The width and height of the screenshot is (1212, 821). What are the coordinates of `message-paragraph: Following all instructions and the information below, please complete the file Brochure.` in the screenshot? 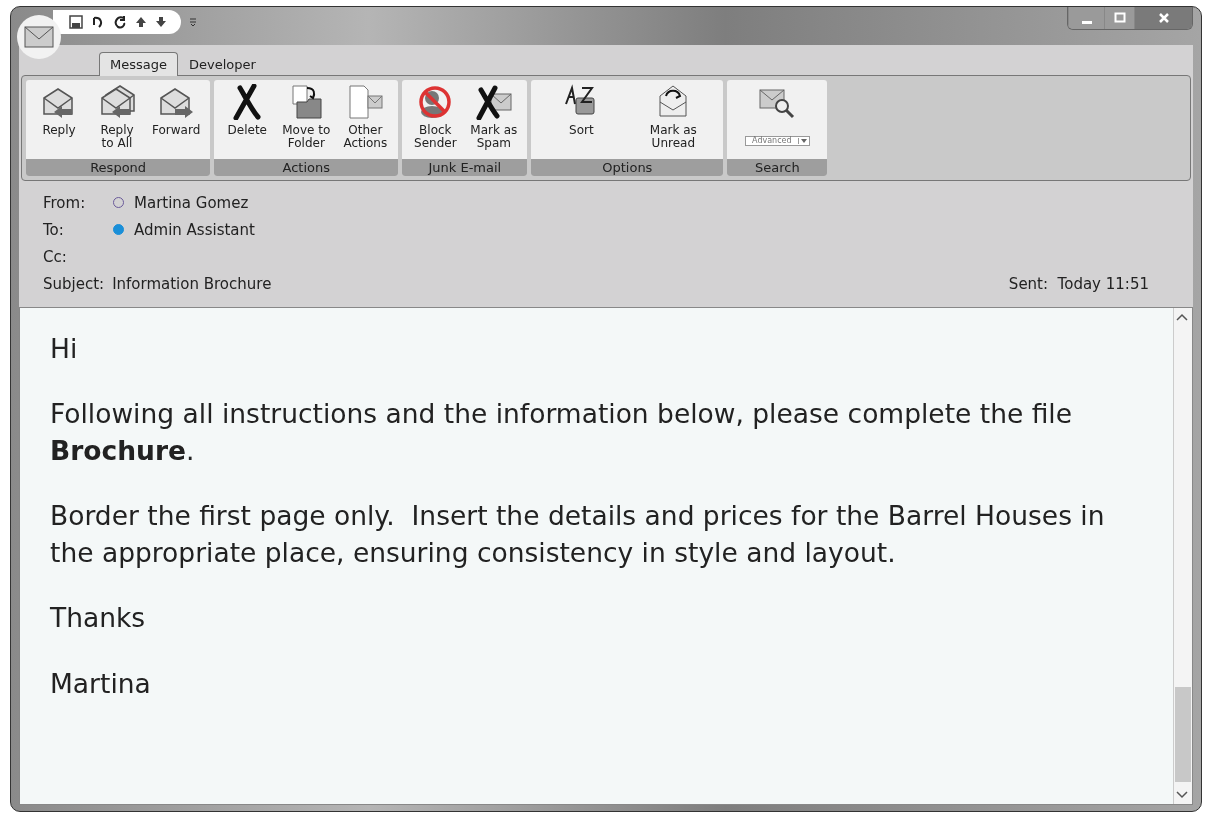 It's located at (562, 433).